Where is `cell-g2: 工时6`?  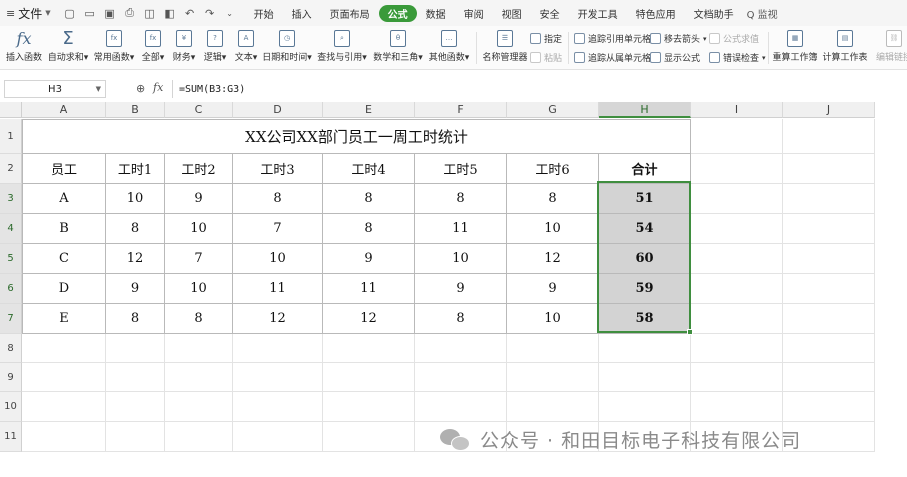 cell-g2: 工时6 is located at coordinates (553, 169).